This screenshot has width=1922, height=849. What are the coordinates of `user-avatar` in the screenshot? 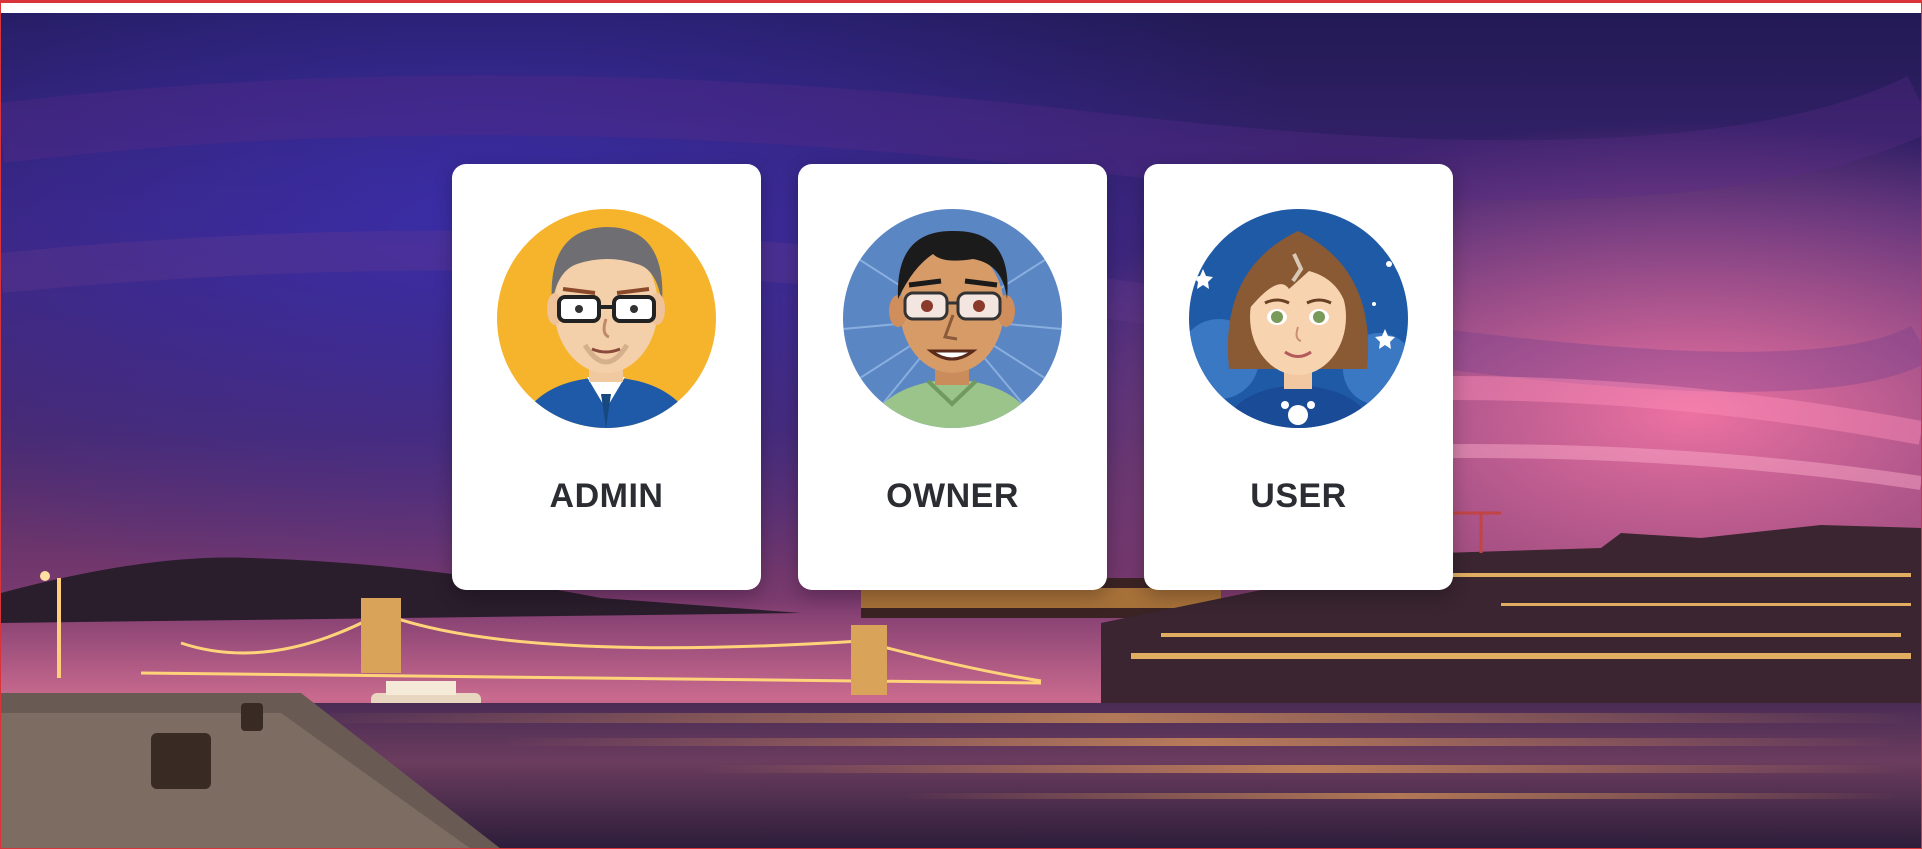 It's located at (1298, 318).